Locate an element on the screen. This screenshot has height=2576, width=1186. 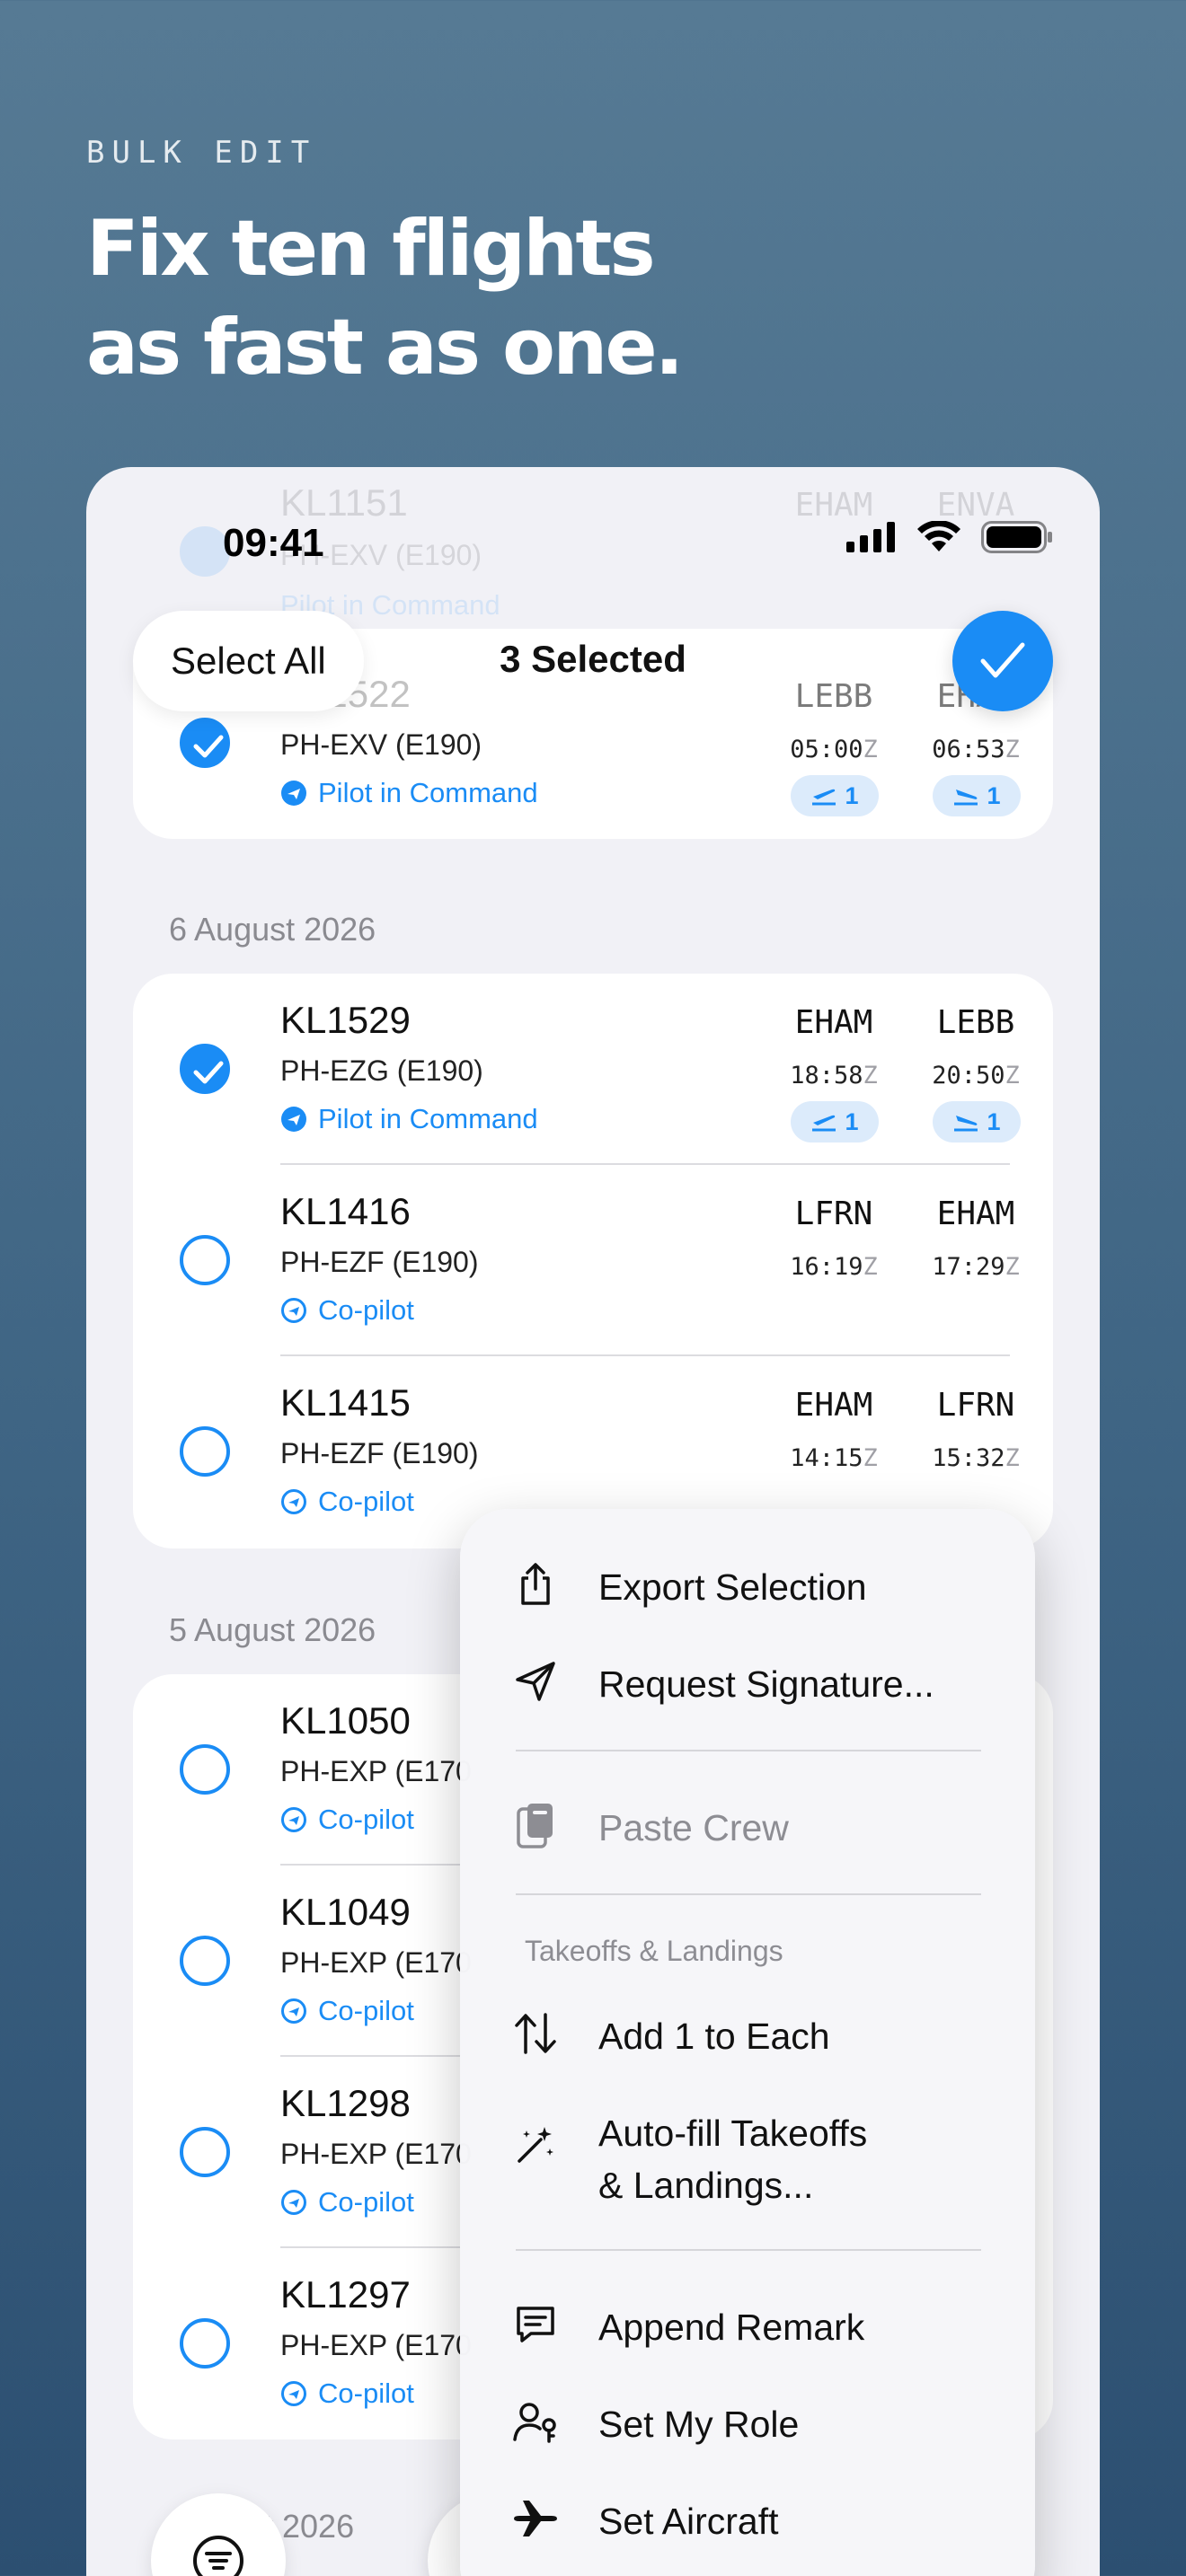
arrival-time-value: 17:29 is located at coordinates (968, 1267).